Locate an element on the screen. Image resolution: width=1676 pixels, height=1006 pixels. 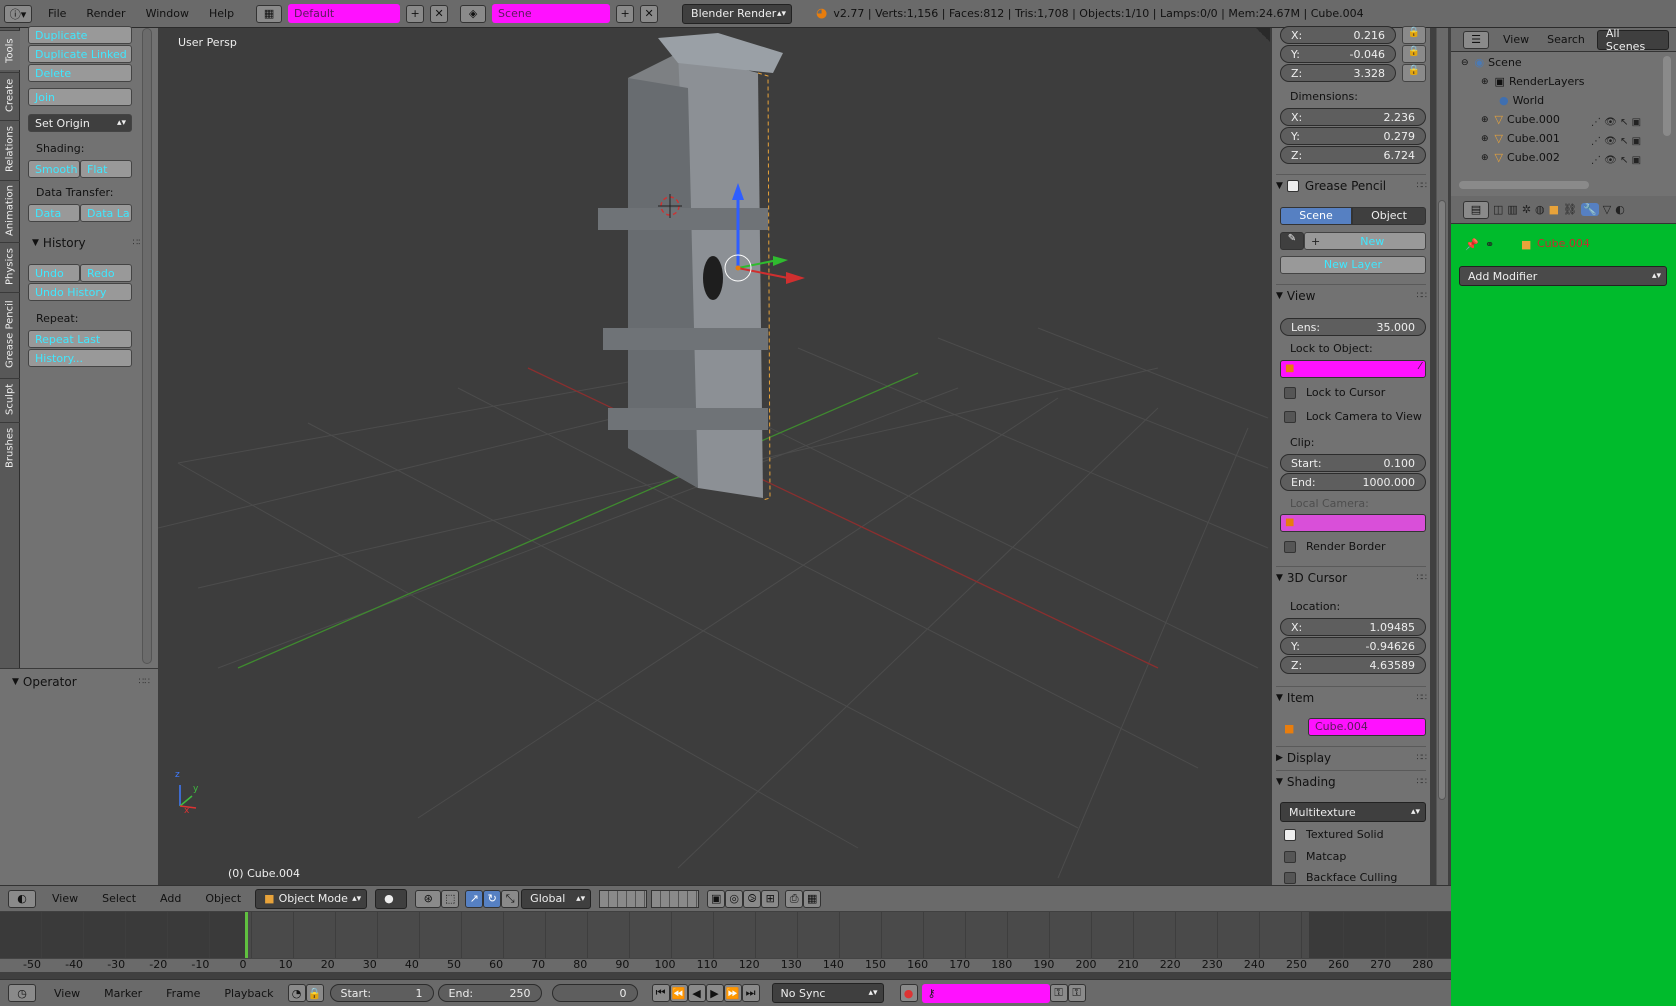
render-icon: ⎙ is located at coordinates (794, 898).